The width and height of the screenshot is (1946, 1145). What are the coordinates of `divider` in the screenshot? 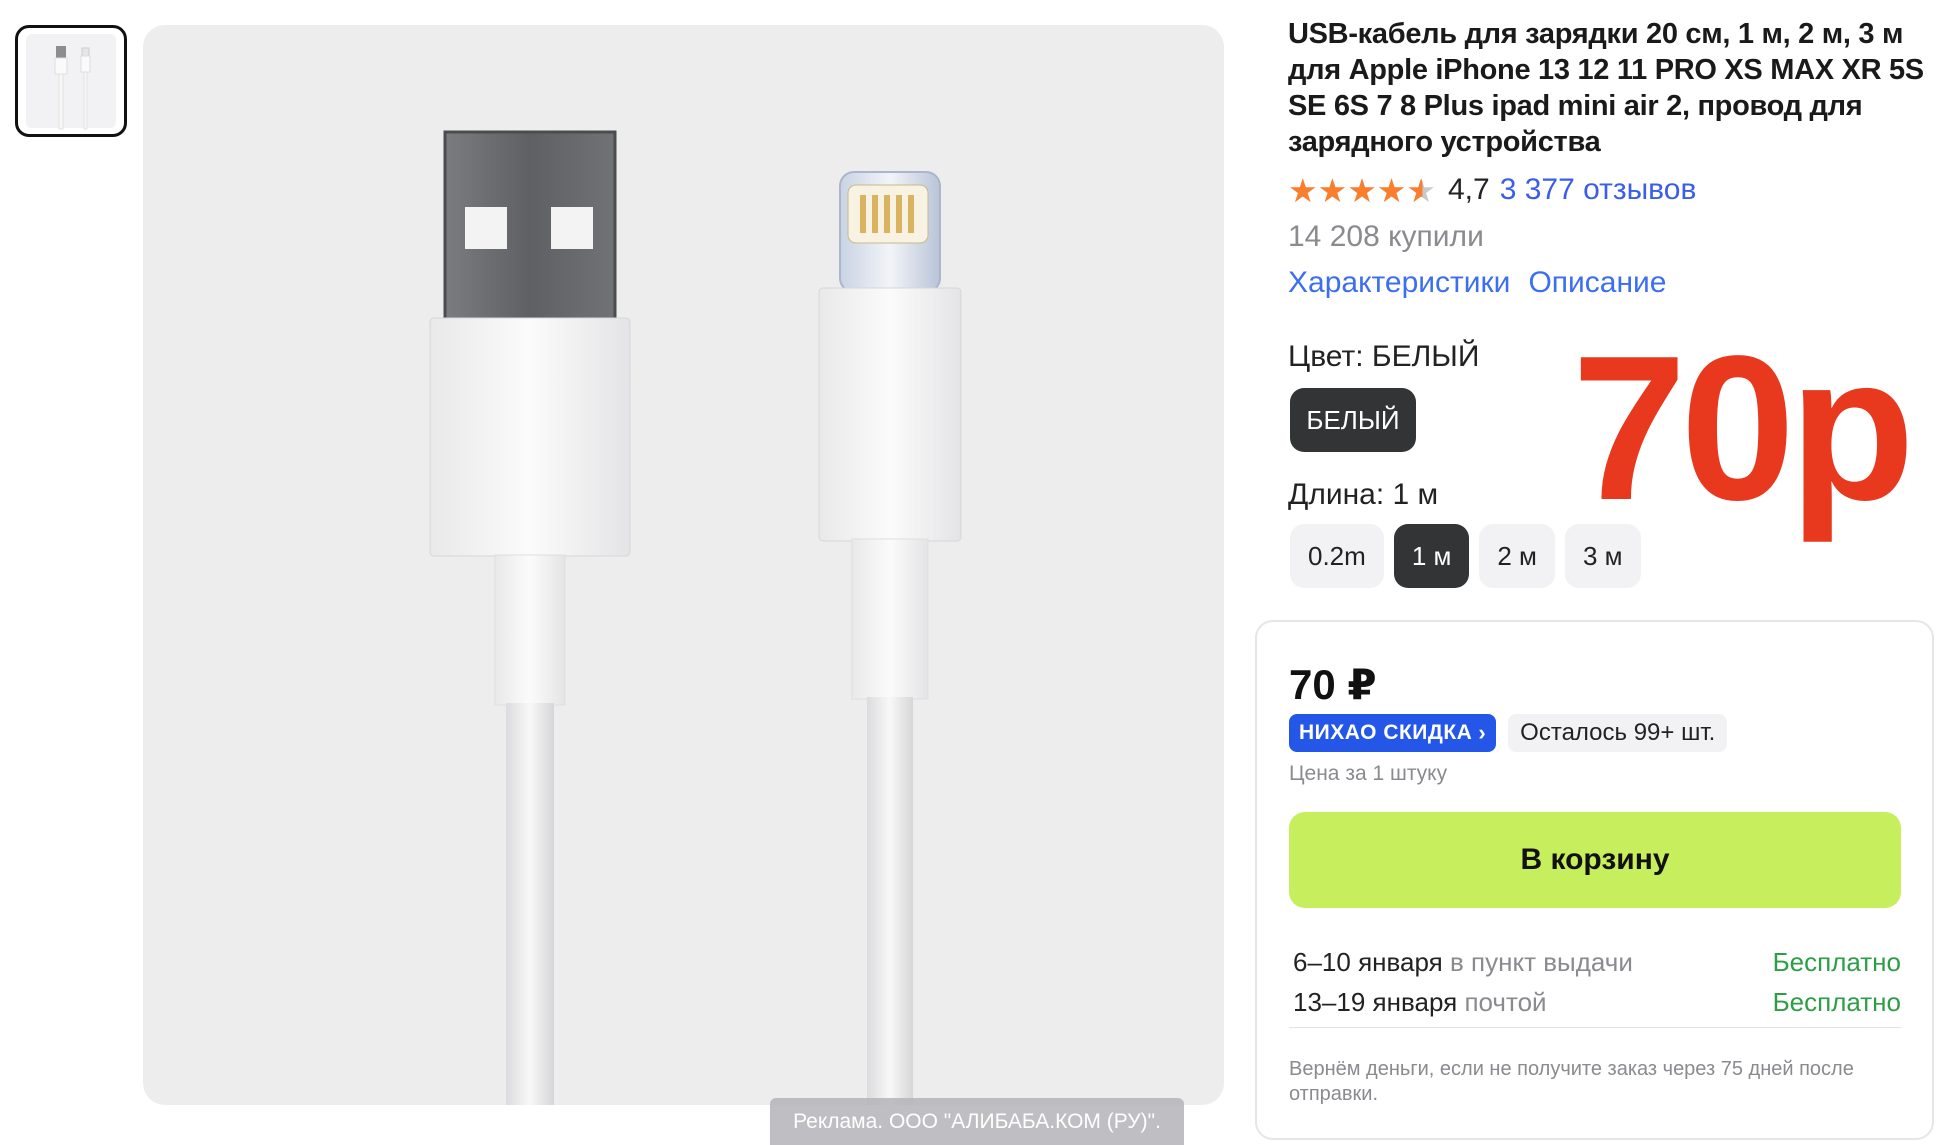 It's located at (1595, 1027).